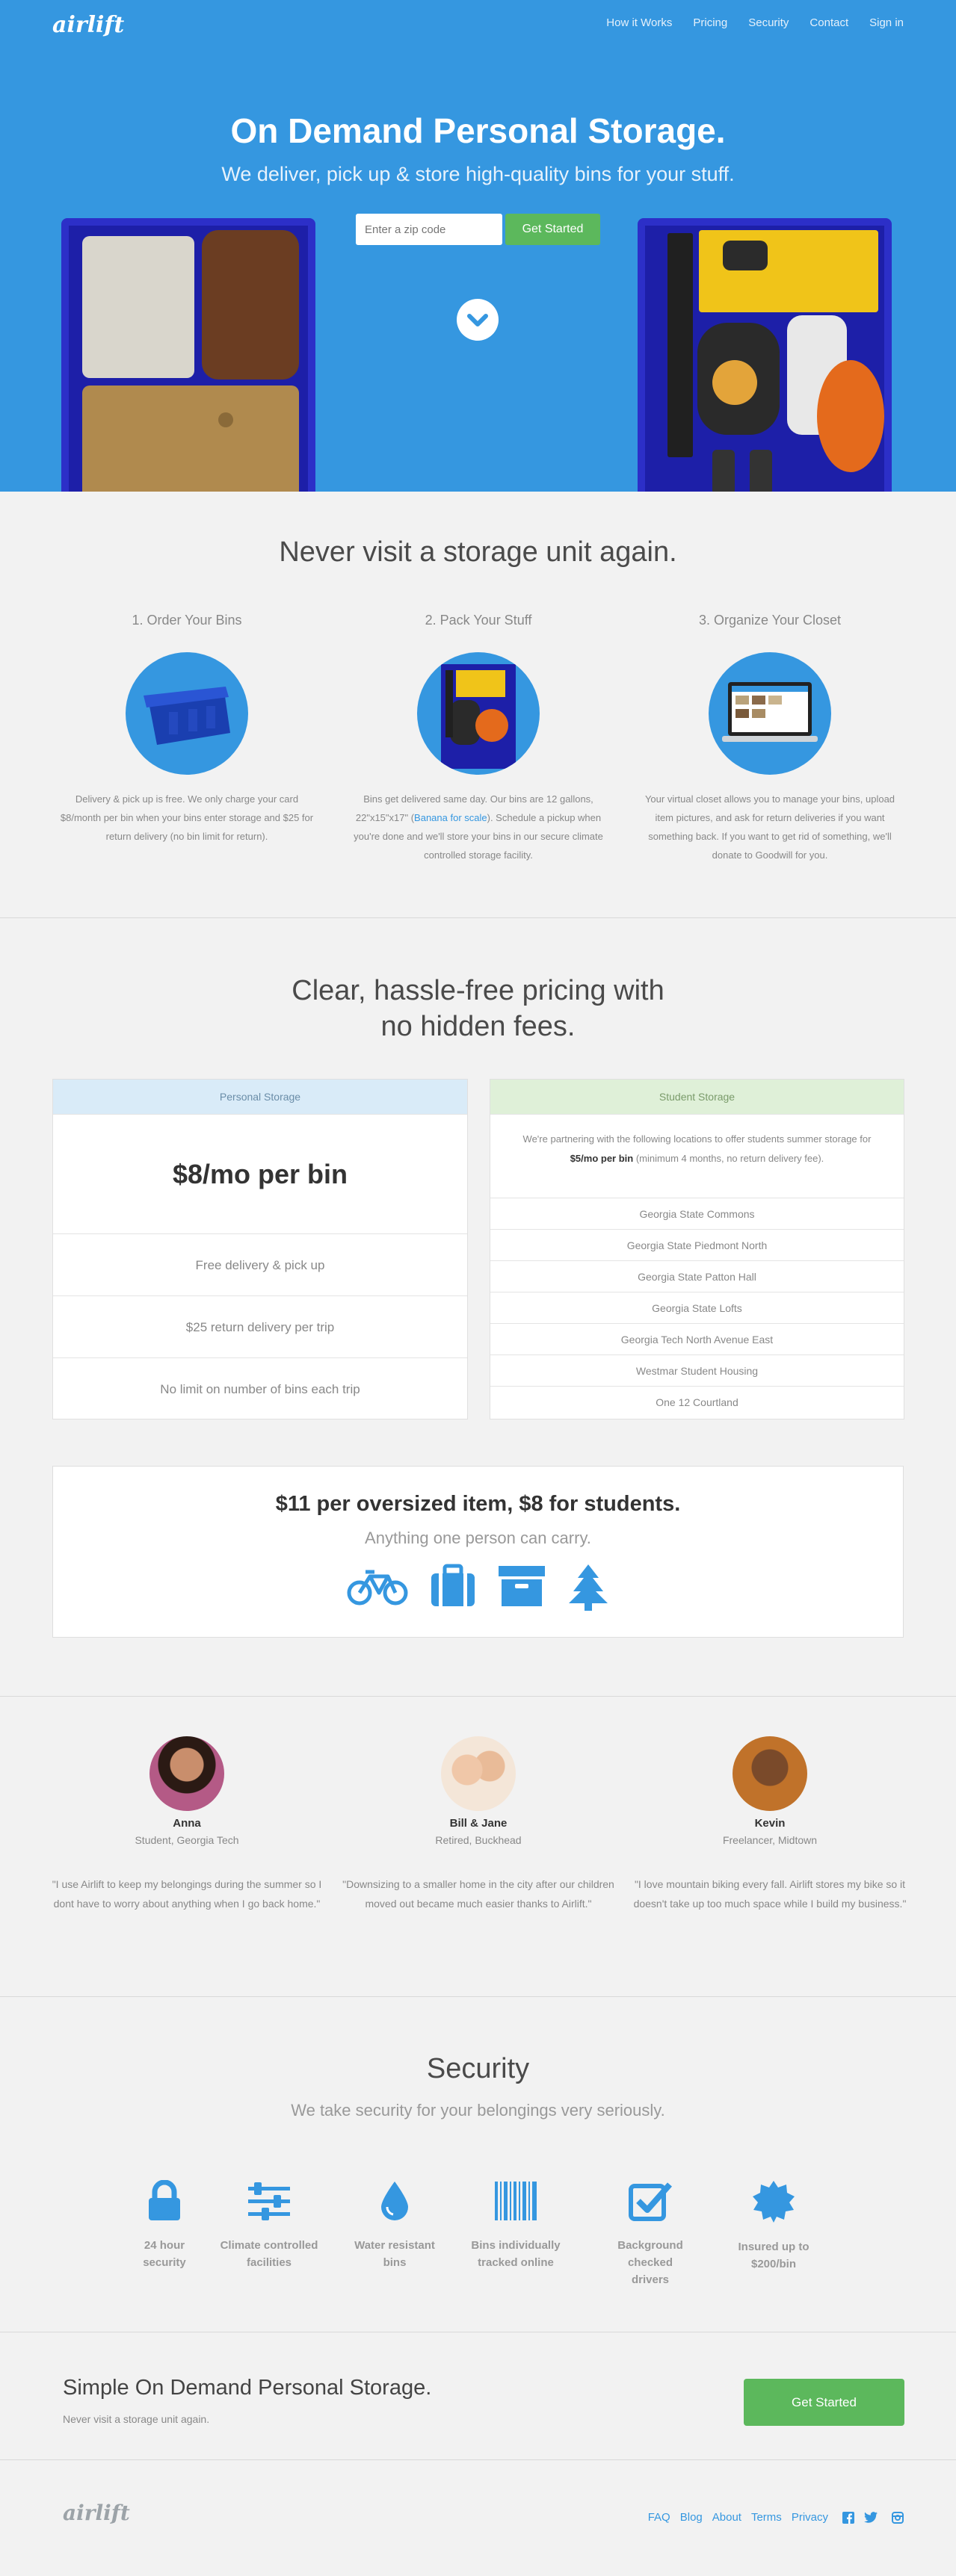 The height and width of the screenshot is (2576, 956). Describe the element at coordinates (478, 713) in the screenshot. I see `step-image-packed-bin` at that location.